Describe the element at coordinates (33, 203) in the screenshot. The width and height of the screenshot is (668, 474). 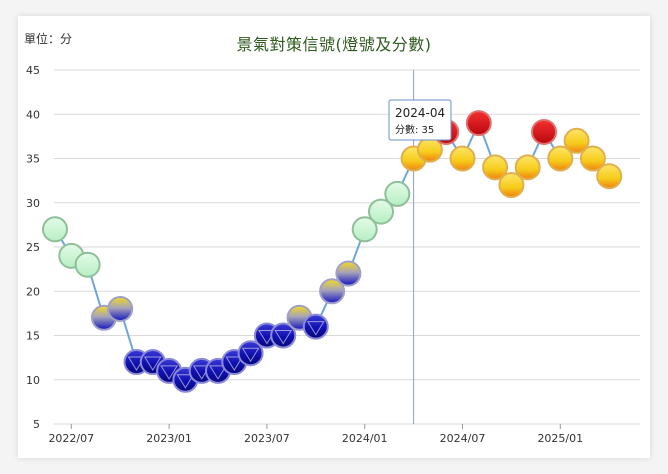
I see `y-tick-label: 30` at that location.